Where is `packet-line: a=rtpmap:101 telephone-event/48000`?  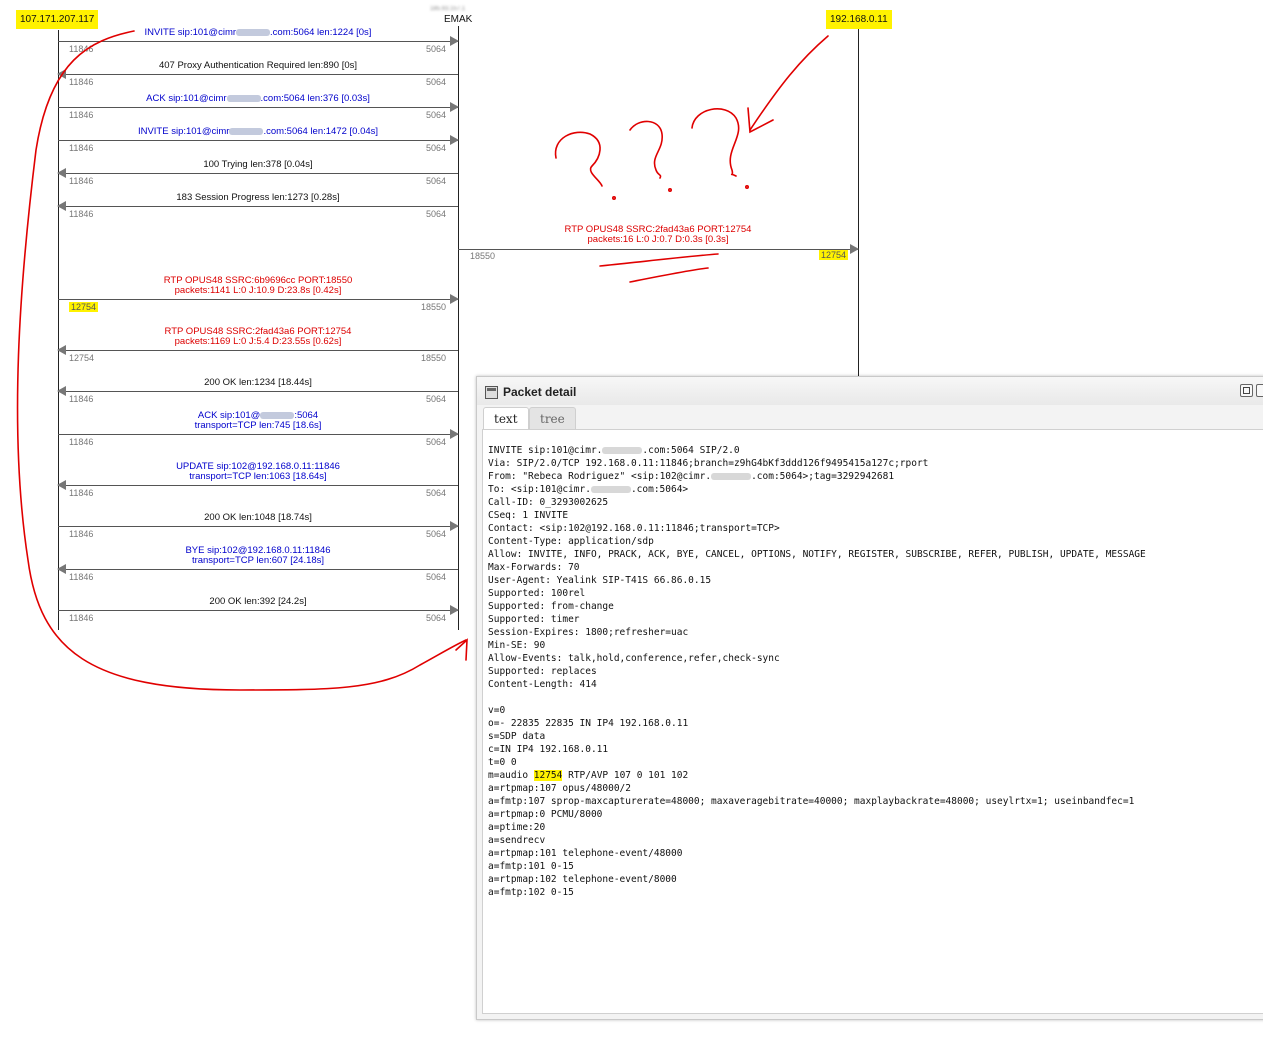
packet-line: a=rtpmap:101 telephone-event/48000 is located at coordinates (585, 853).